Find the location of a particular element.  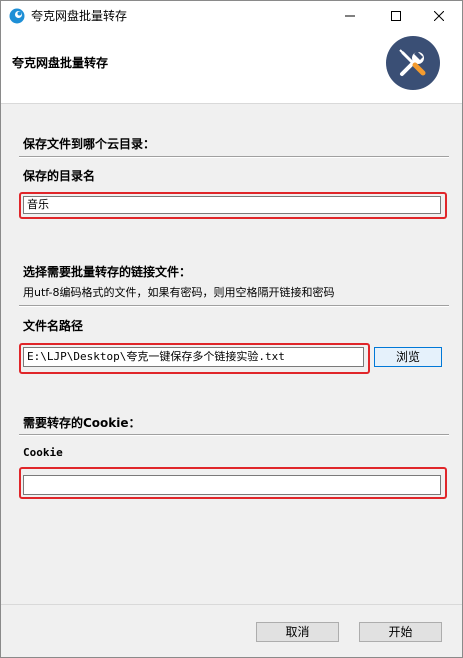

tools-icon is located at coordinates (412, 62).